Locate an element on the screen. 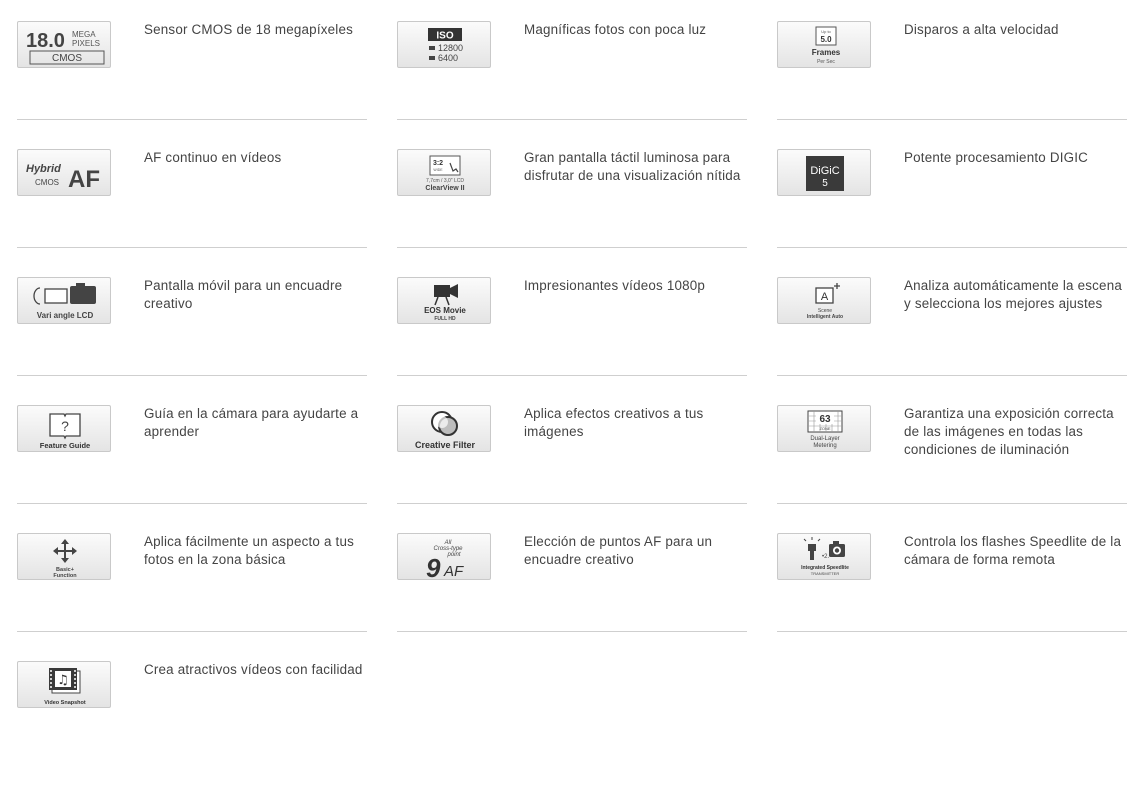 The width and height of the screenshot is (1134, 788). feature-text: Pantalla móvil para un encuadre creativo is located at coordinates (243, 294).